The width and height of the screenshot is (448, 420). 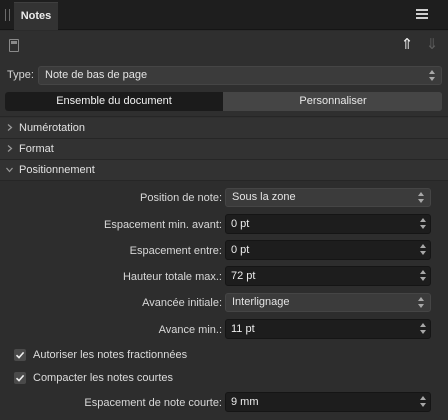 I want to click on segment-whole-document: Ensemble du document, so click(x=114, y=101).